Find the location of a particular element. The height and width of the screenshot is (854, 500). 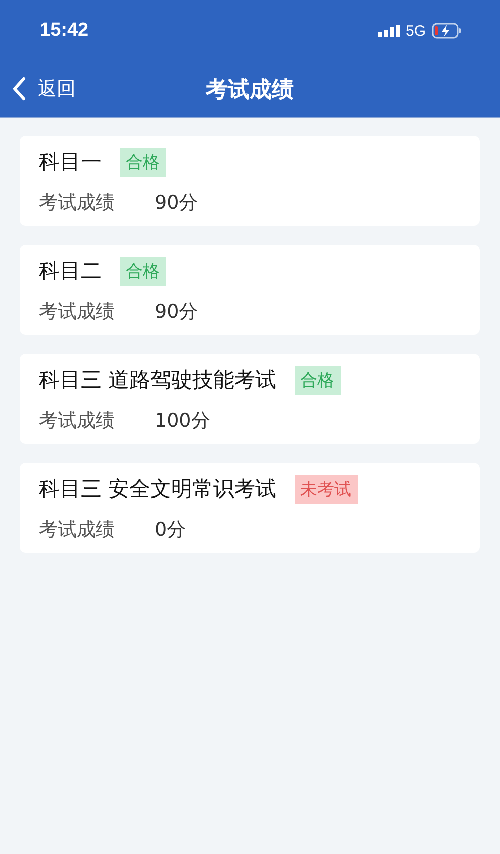

status-time: 15:42 is located at coordinates (64, 31).